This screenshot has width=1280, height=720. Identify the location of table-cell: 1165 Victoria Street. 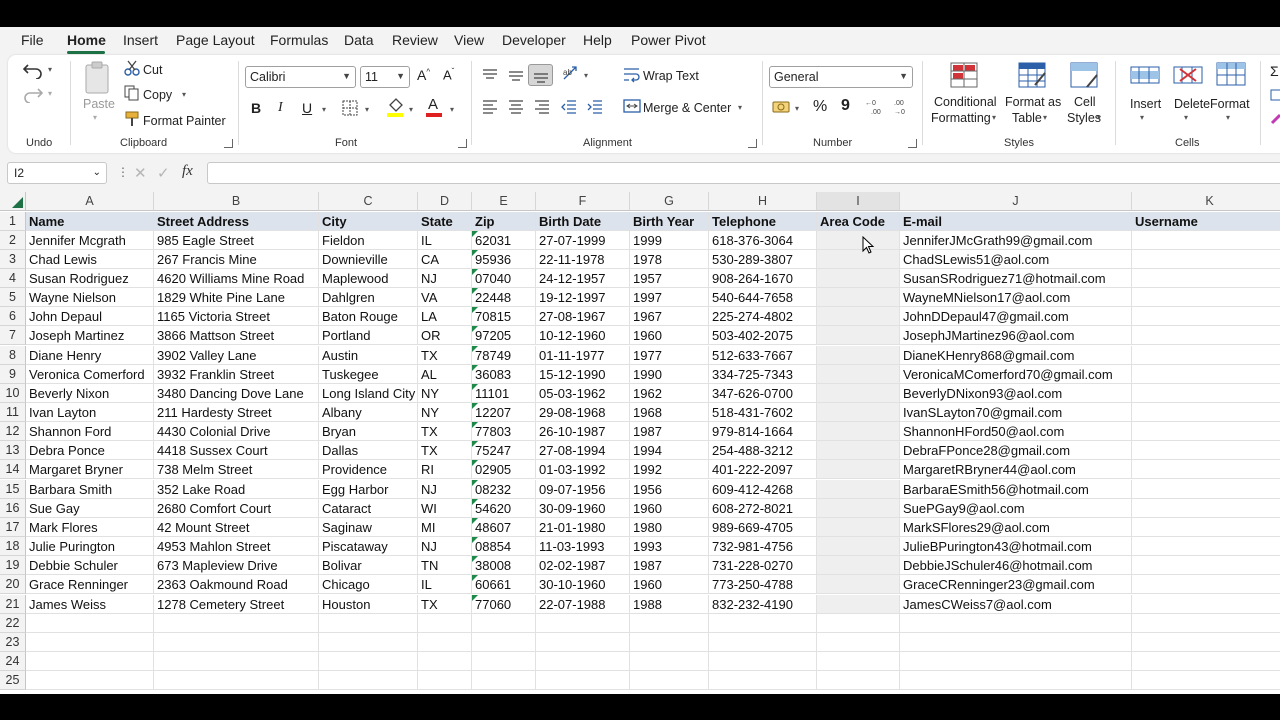
(236, 317).